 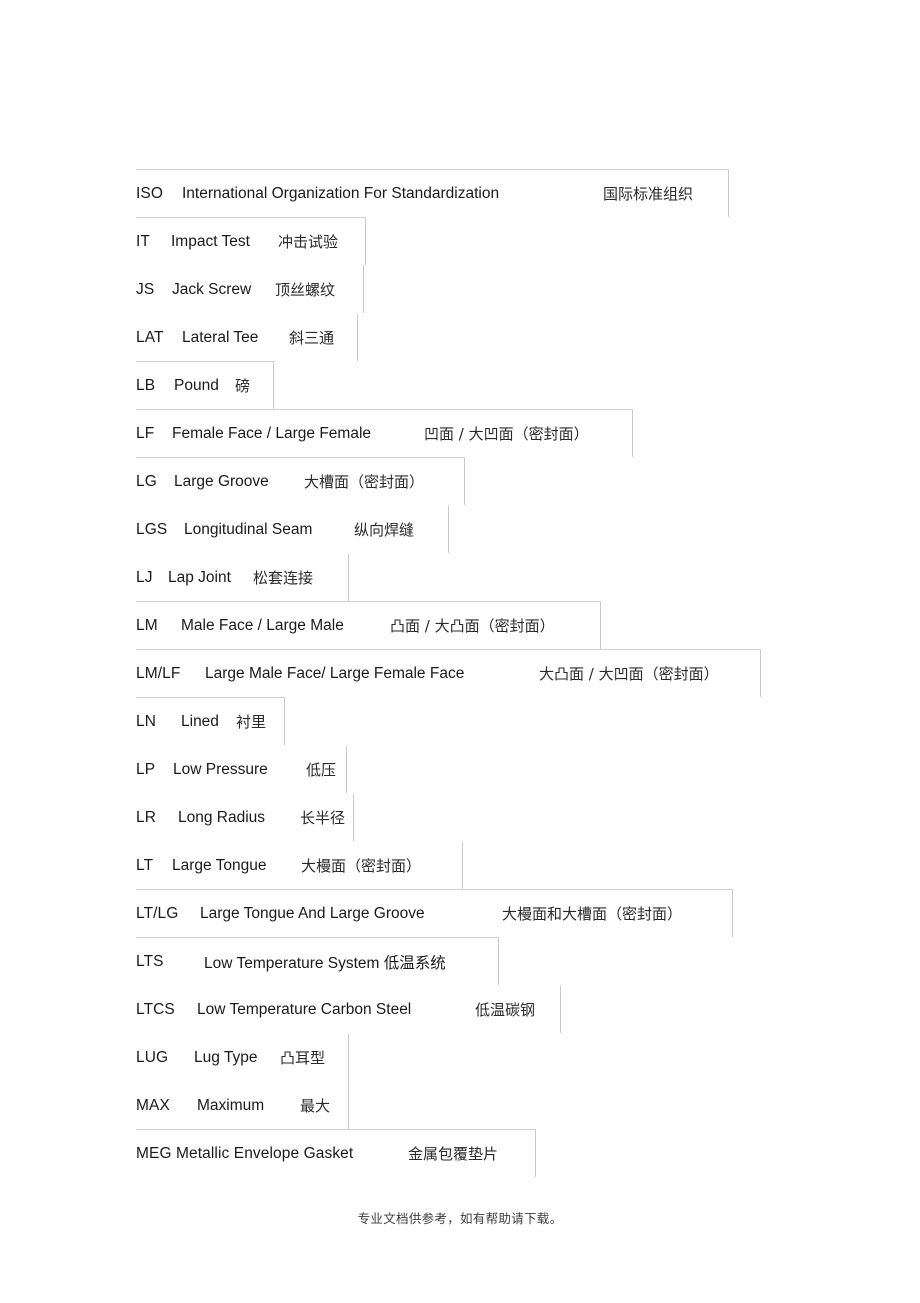 I want to click on abbreviation-english-term: Longitudinal Seam, so click(x=248, y=529).